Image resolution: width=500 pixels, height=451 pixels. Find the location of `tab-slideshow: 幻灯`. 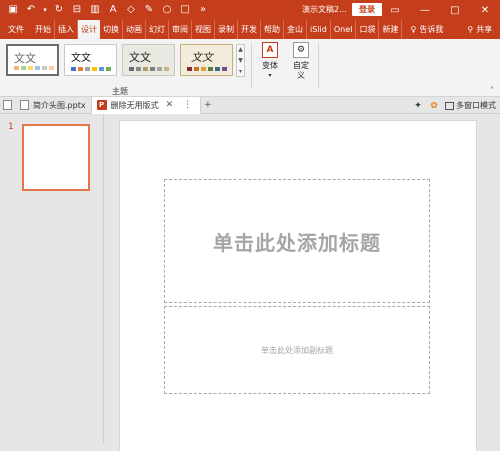

tab-slideshow: 幻灯 is located at coordinates (157, 29).